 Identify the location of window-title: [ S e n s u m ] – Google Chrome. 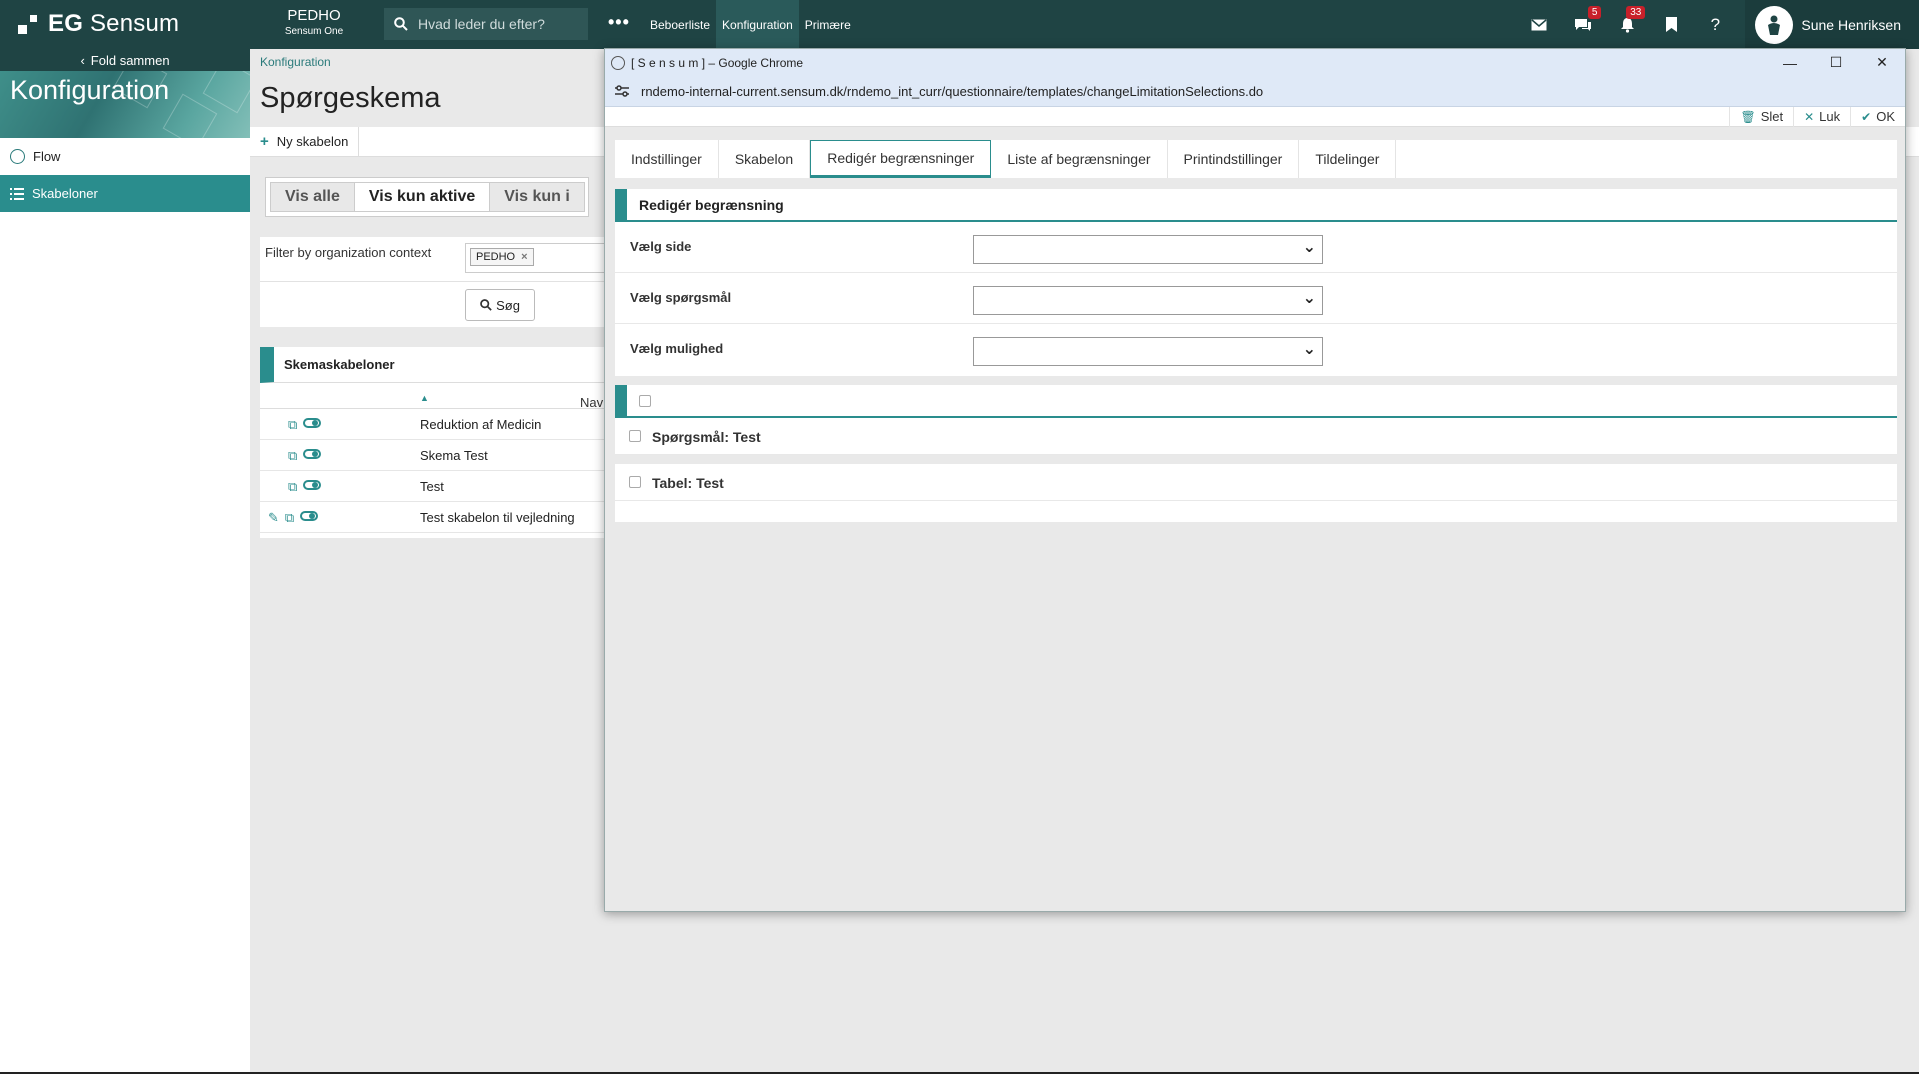
(717, 62).